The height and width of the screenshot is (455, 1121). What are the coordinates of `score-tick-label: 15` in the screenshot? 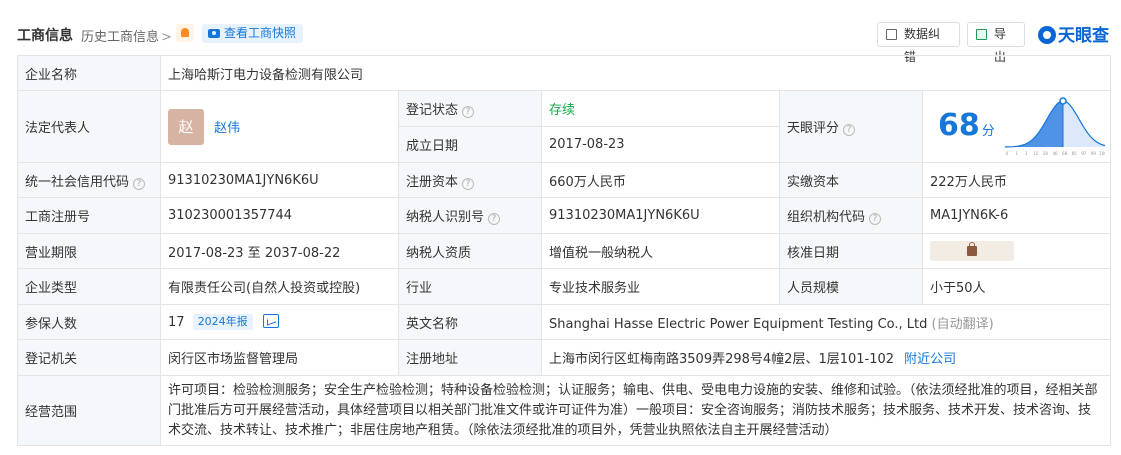 It's located at (1036, 153).